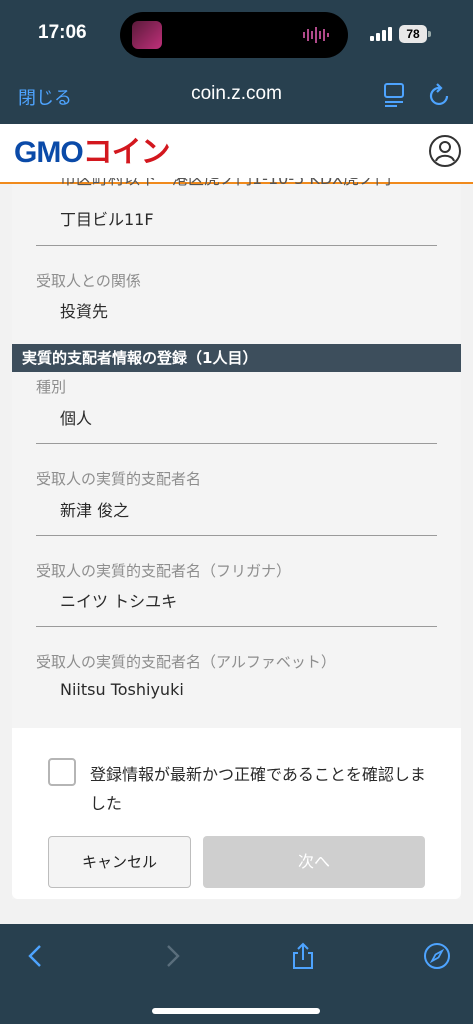  Describe the element at coordinates (62, 772) in the screenshot. I see `confirm-checkbox` at that location.